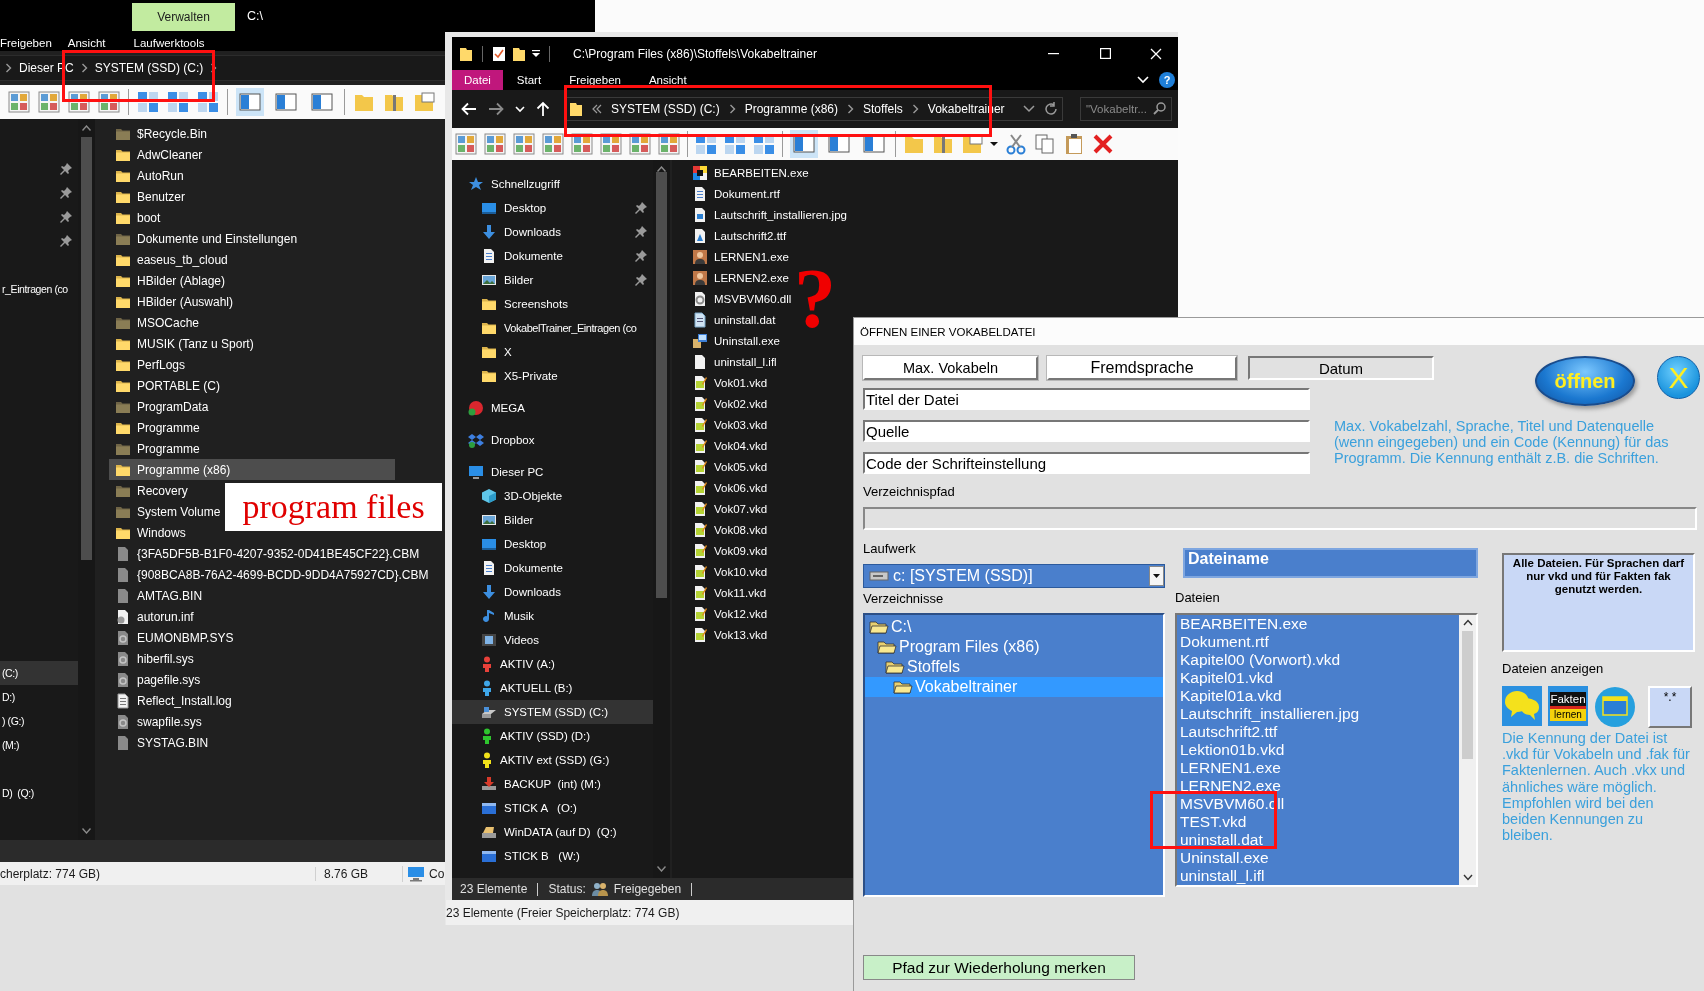 This screenshot has width=1704, height=991. Describe the element at coordinates (135, 217) in the screenshot. I see `file-item: boot` at that location.